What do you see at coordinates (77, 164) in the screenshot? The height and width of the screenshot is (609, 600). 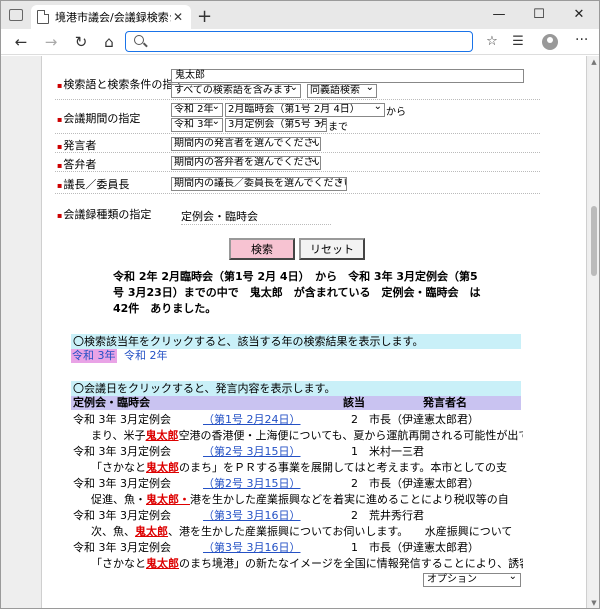 I see `answerer-label: ▪答弁者` at bounding box center [77, 164].